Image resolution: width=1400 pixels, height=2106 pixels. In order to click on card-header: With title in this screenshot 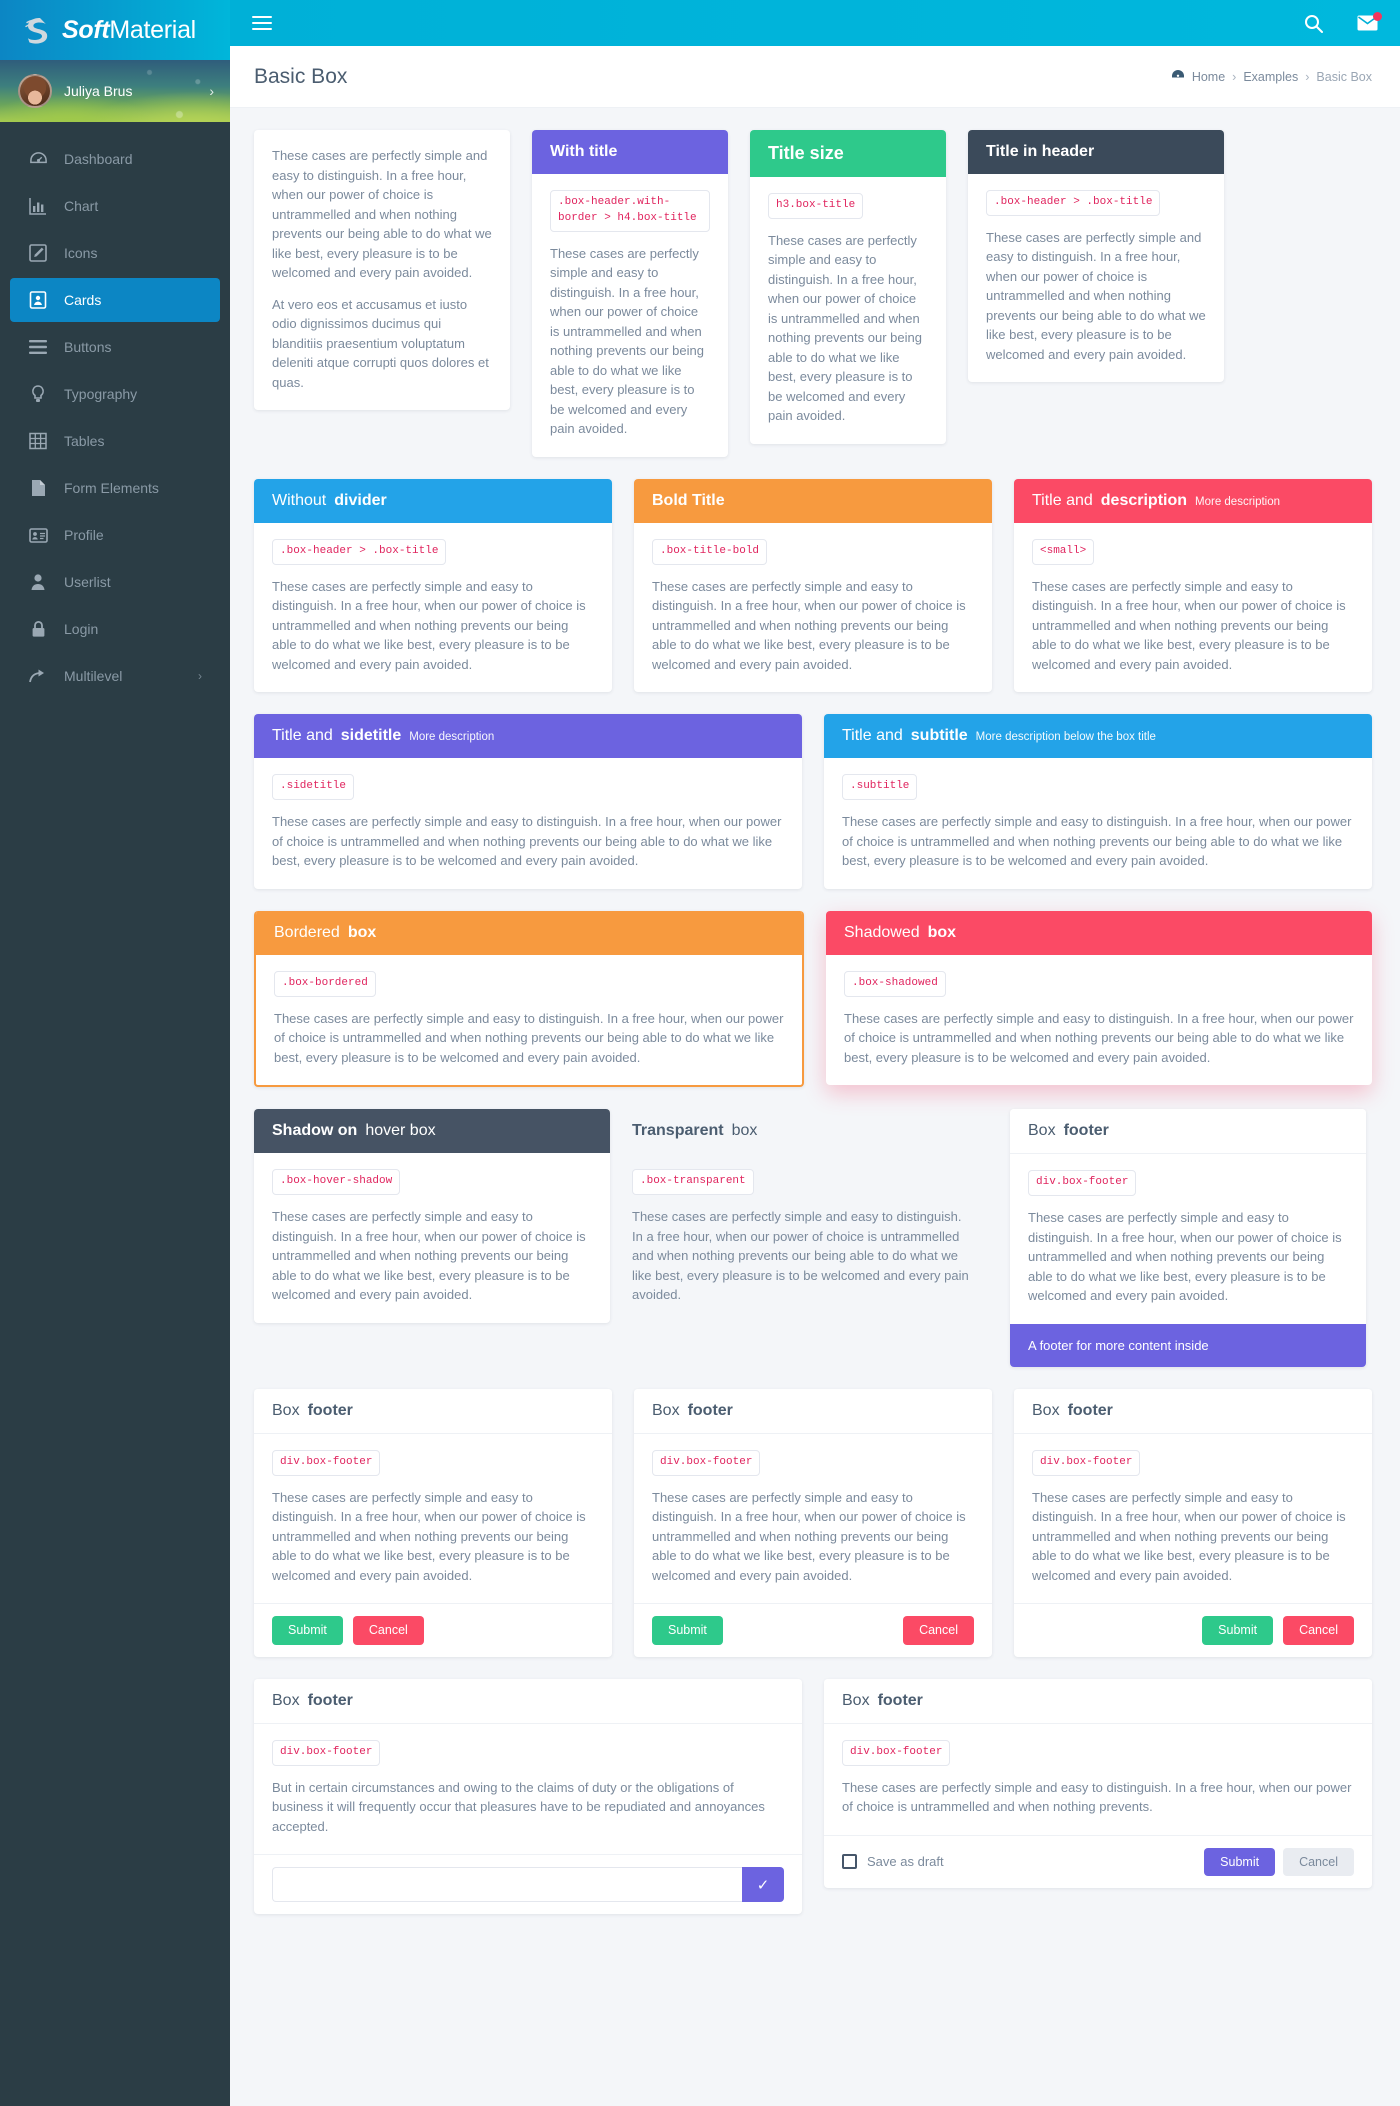, I will do `click(630, 152)`.